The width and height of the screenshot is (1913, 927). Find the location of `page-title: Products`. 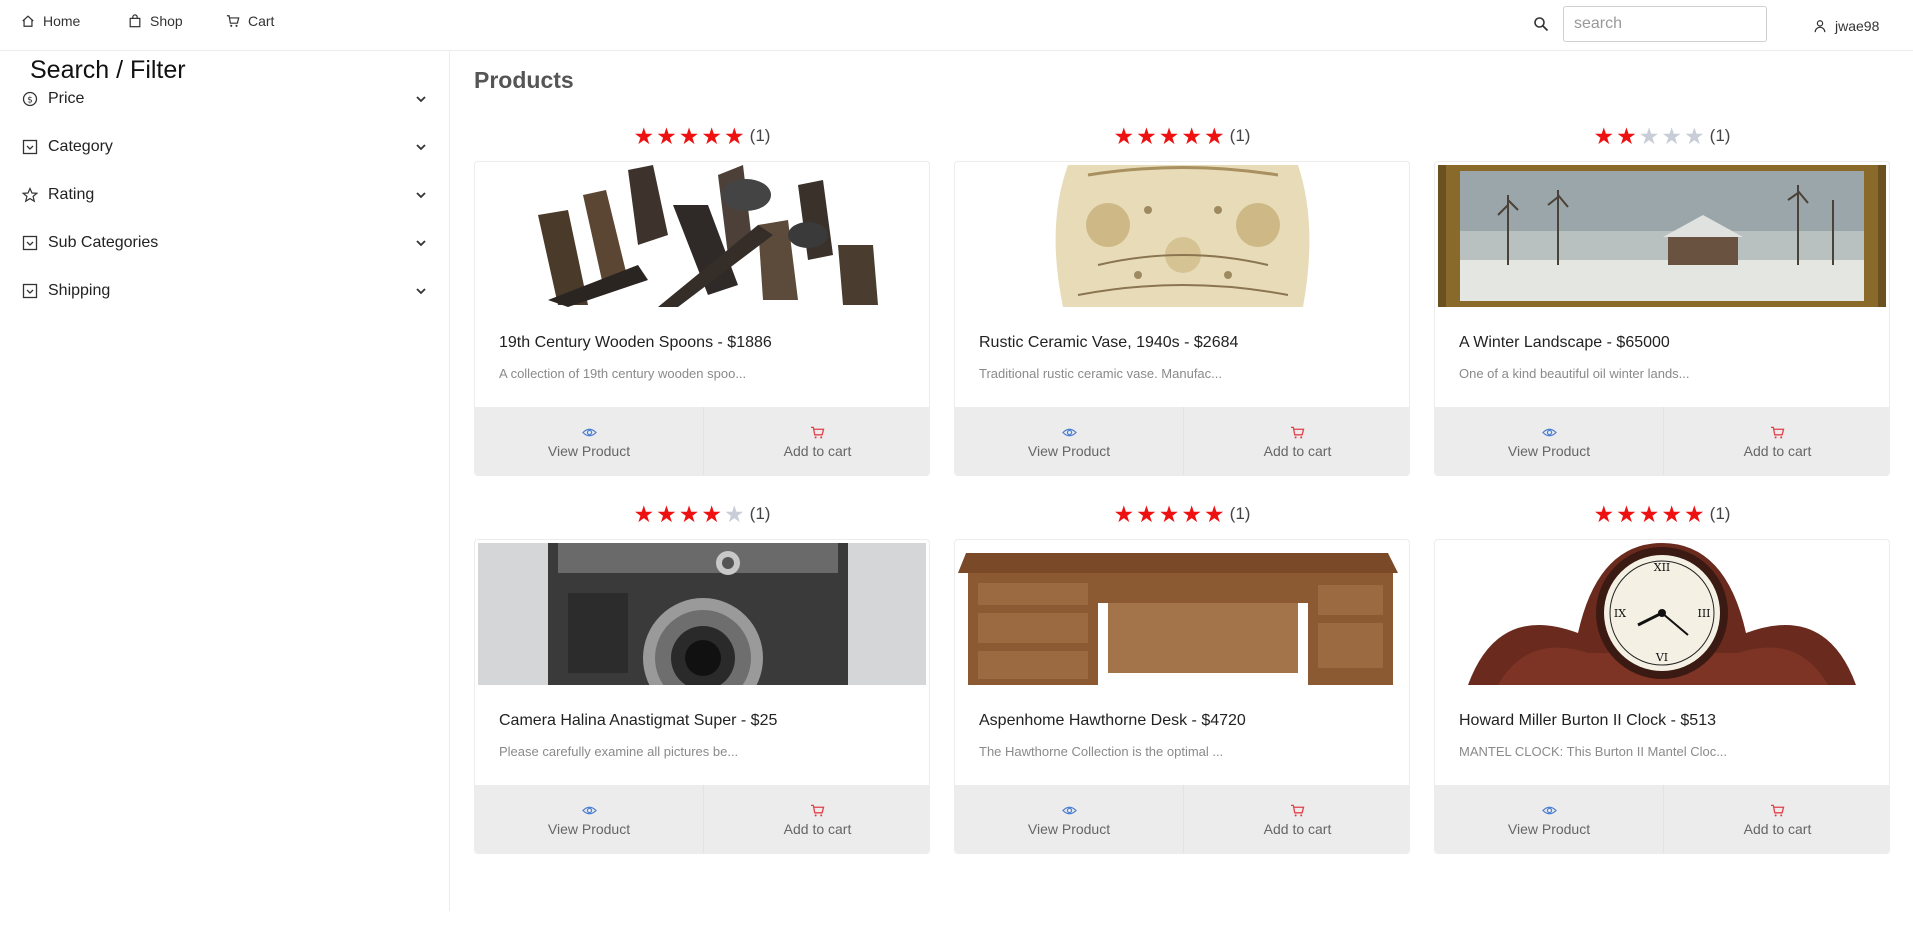

page-title: Products is located at coordinates (524, 80).